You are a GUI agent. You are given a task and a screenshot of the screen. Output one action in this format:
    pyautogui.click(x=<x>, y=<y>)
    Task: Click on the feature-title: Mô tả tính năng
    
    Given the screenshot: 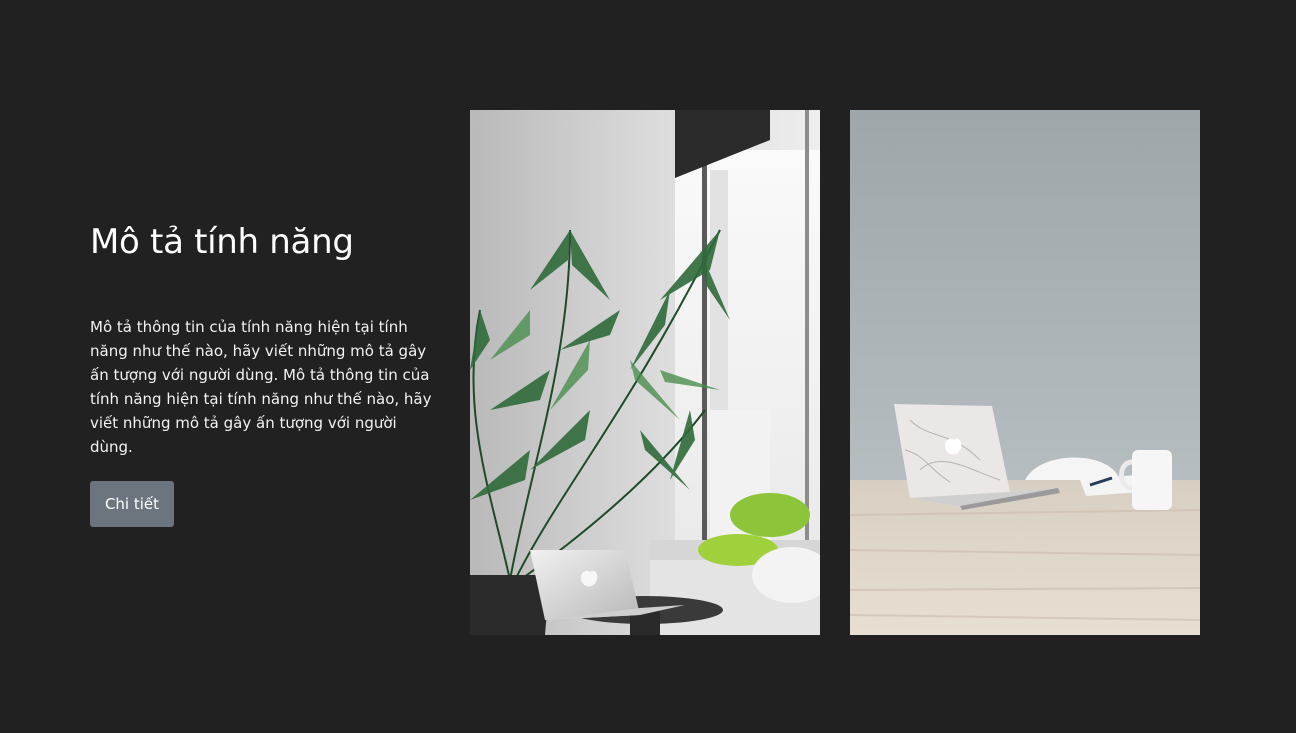 What is the action you would take?
    pyautogui.click(x=222, y=242)
    